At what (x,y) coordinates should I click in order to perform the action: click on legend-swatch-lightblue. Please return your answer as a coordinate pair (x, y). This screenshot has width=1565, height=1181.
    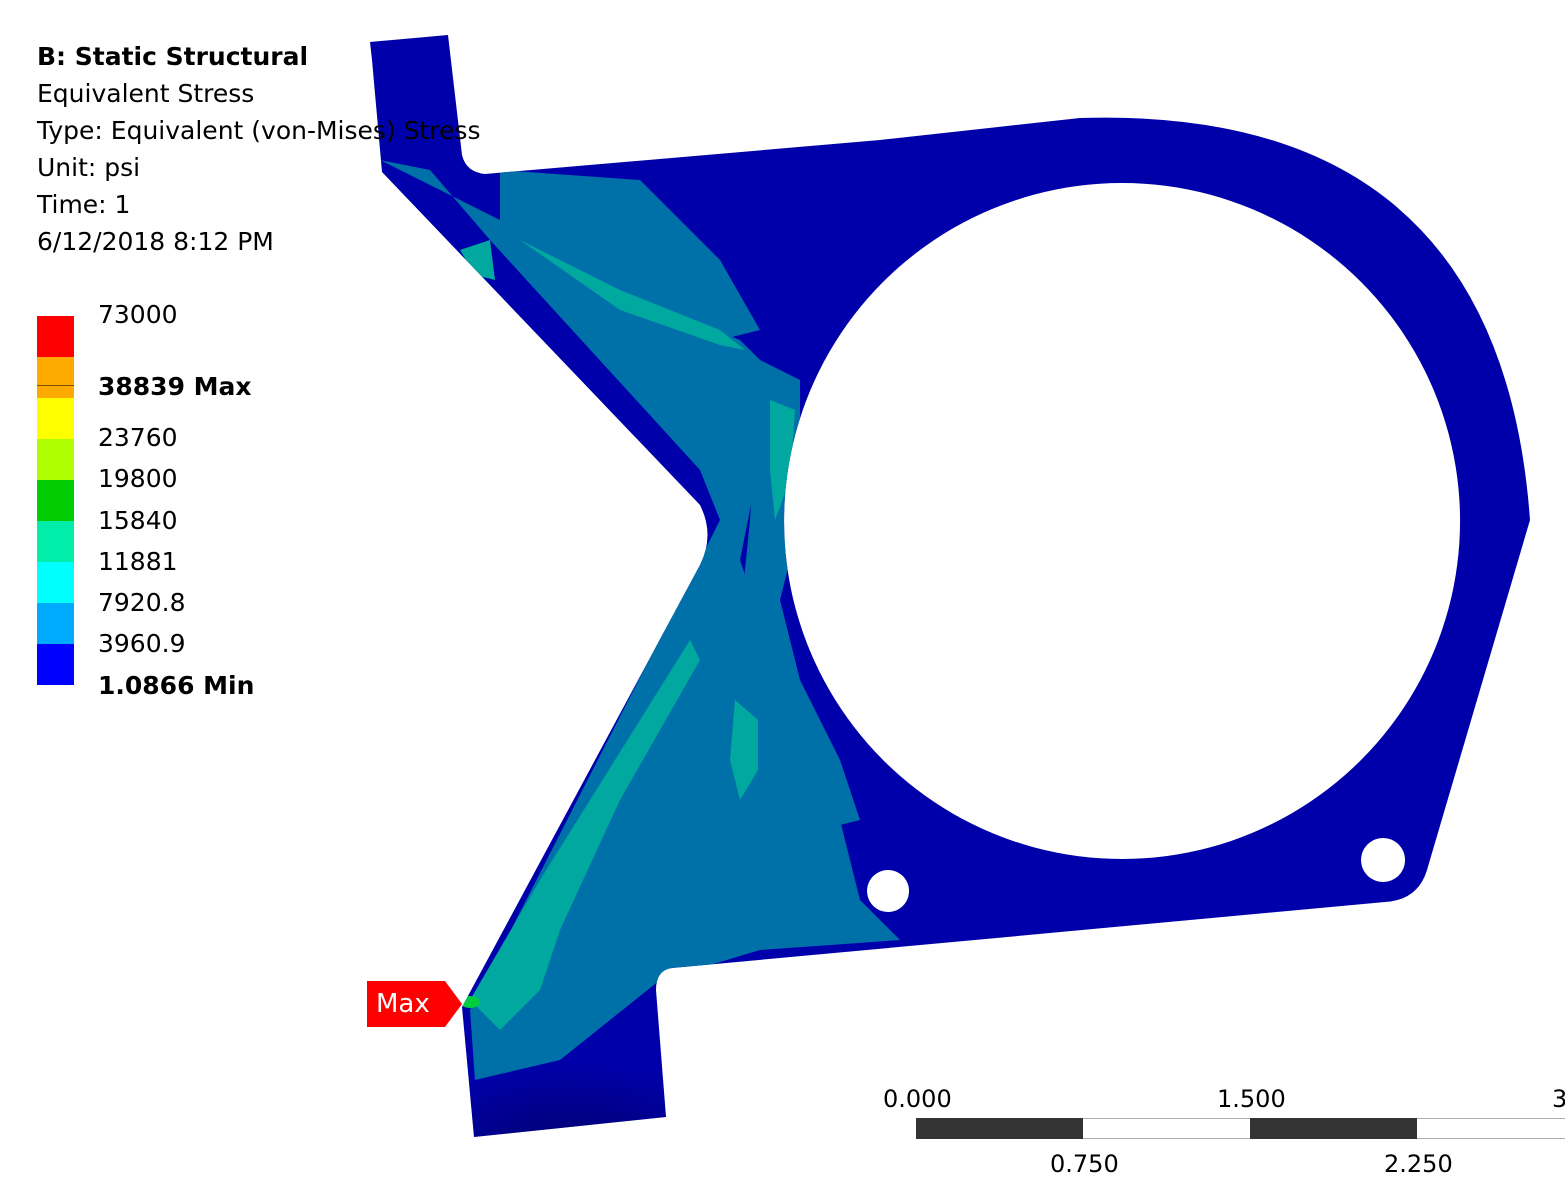
    Looking at the image, I should click on (55, 623).